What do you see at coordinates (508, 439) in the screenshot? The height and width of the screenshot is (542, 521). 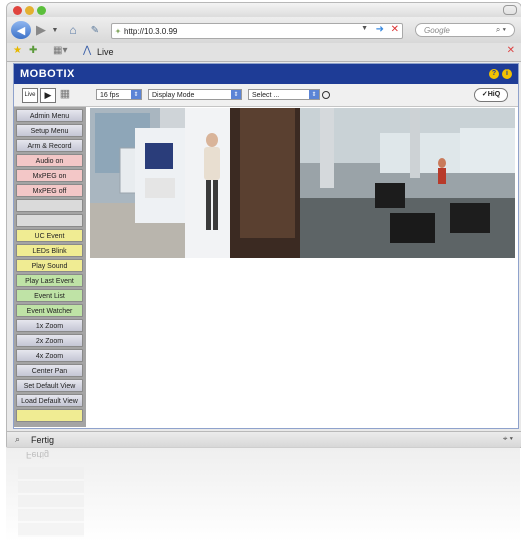 I see `status-zoom-icon: ⌖ ▾` at bounding box center [508, 439].